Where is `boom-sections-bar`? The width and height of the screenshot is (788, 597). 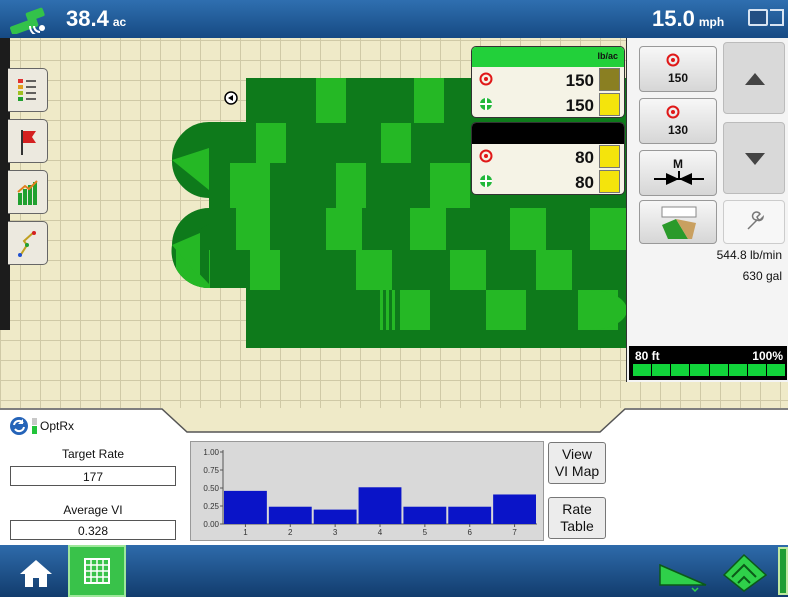
boom-sections-bar is located at coordinates (709, 370).